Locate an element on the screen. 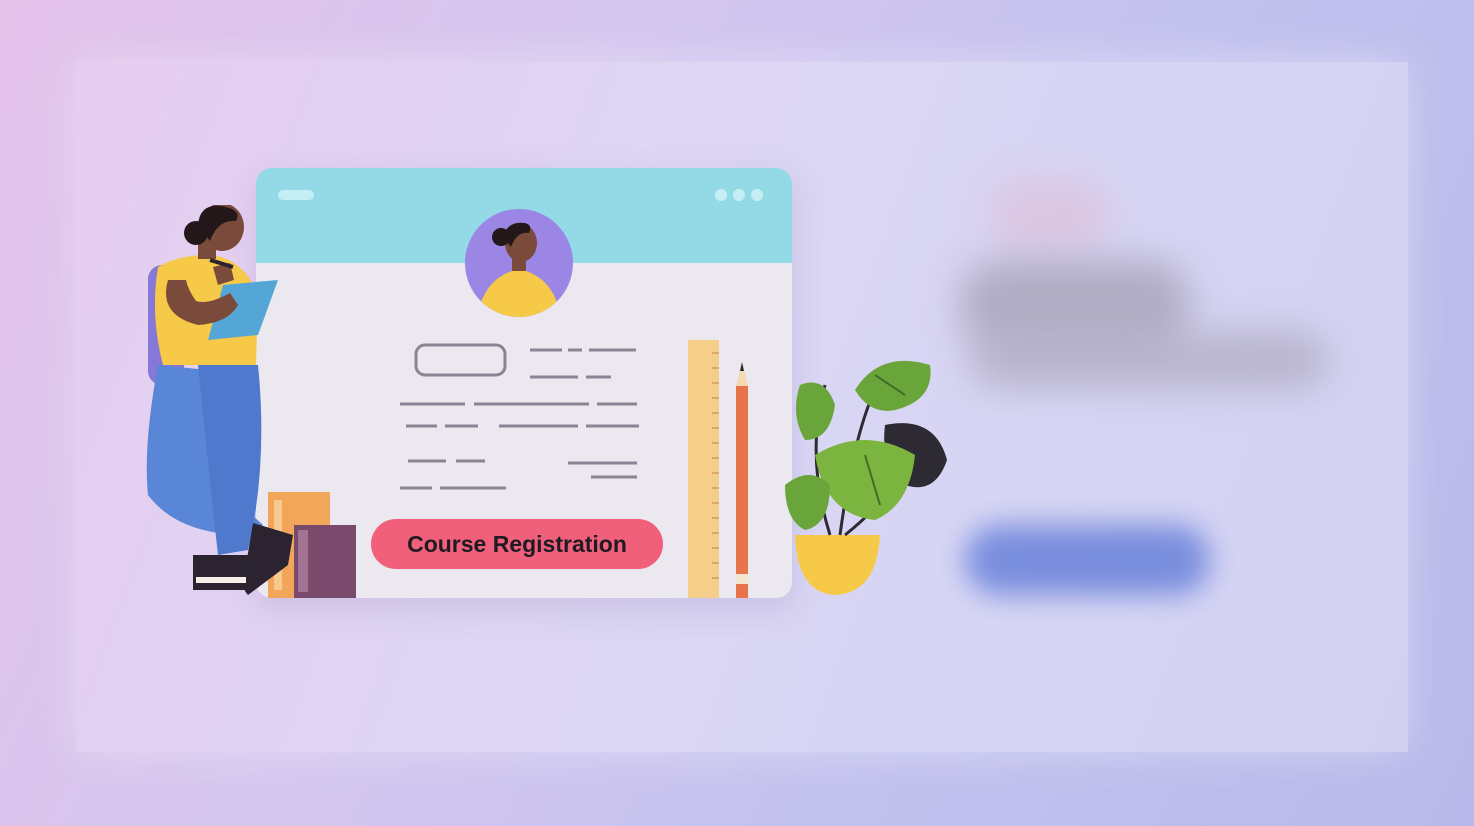  blurred-button is located at coordinates (1087, 560).